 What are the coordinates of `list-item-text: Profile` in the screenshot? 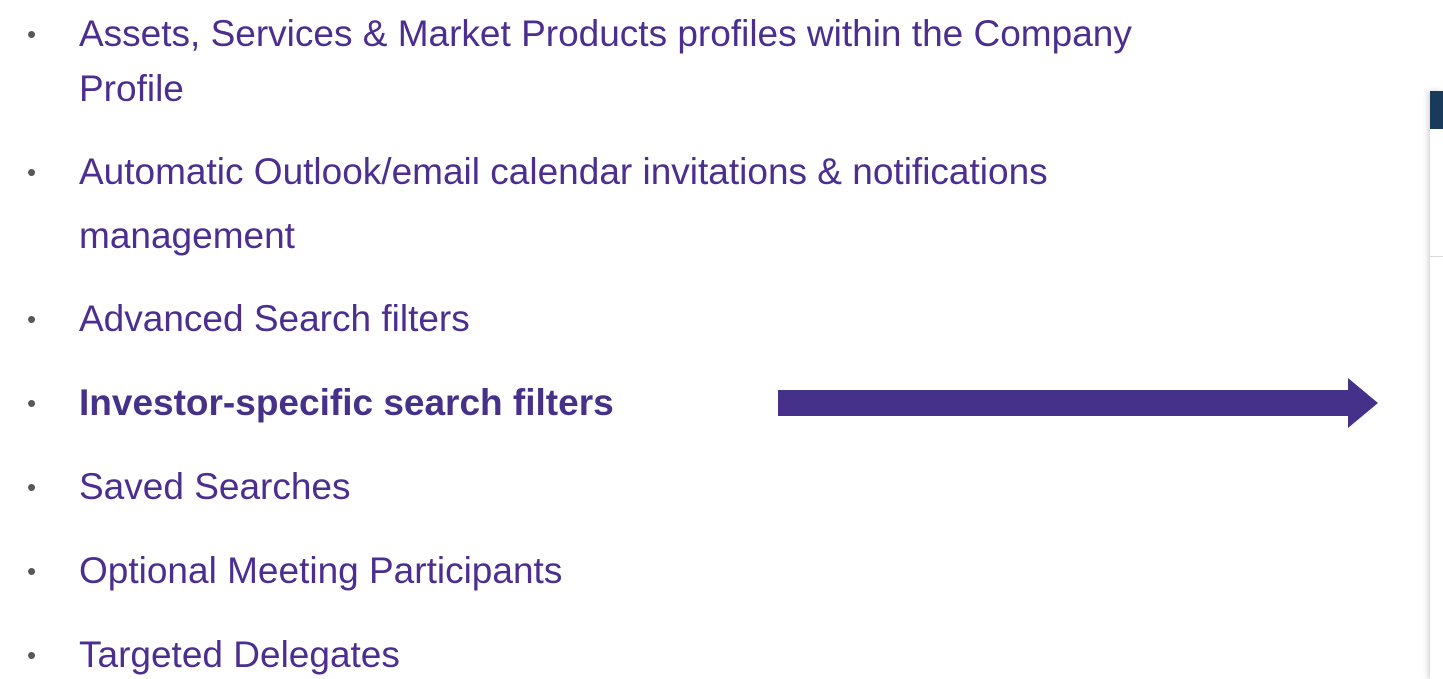 It's located at (131, 88).